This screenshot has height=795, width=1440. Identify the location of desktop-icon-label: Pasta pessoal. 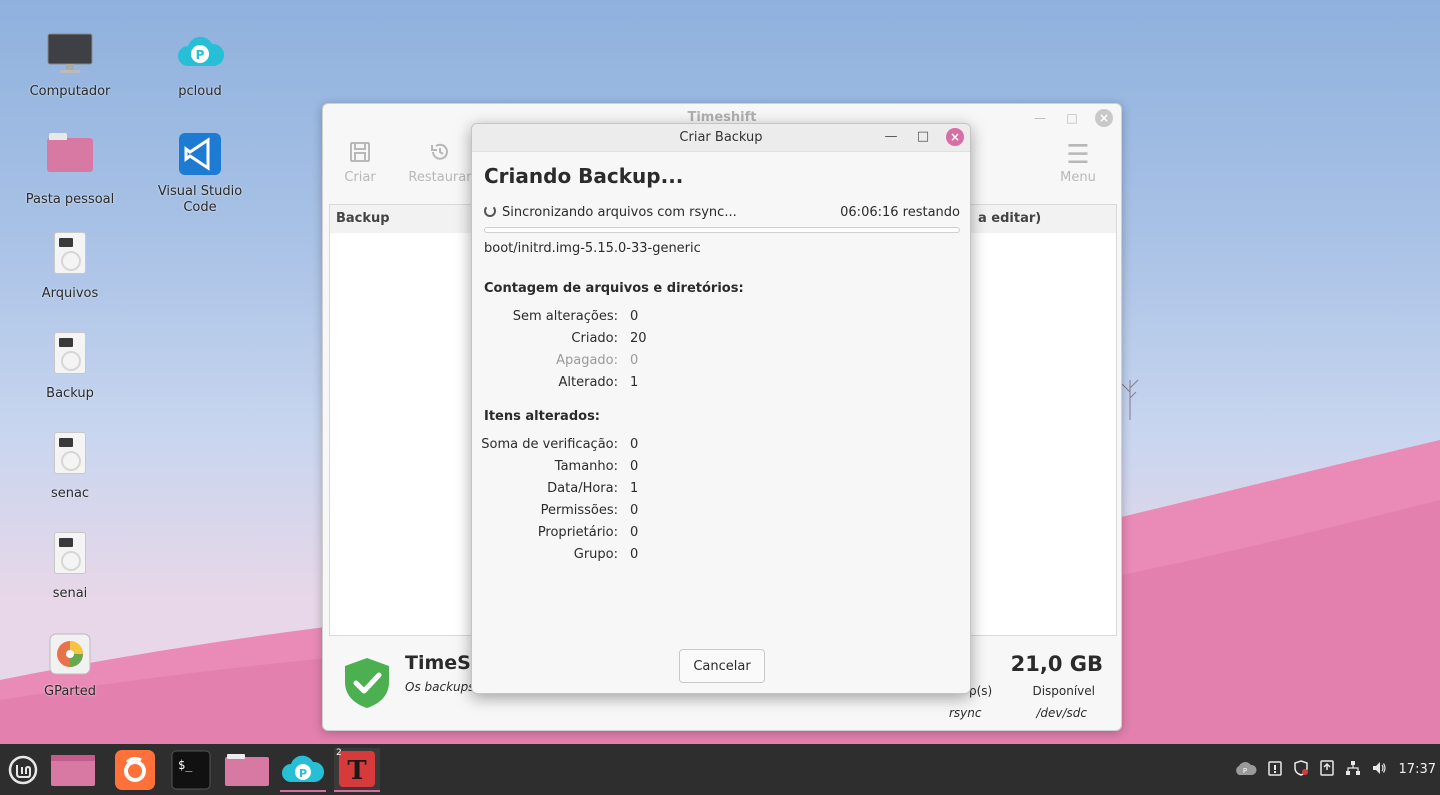
(70, 199).